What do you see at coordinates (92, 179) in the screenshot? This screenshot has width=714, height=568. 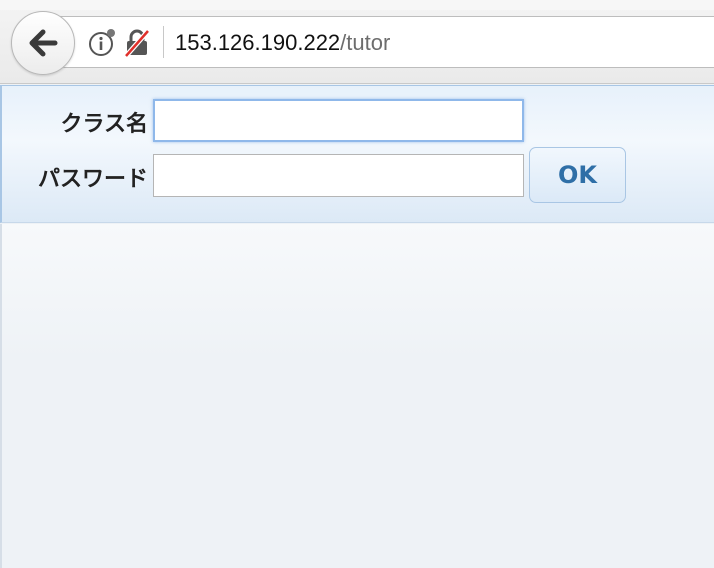 I see `password-label: パスワード` at bounding box center [92, 179].